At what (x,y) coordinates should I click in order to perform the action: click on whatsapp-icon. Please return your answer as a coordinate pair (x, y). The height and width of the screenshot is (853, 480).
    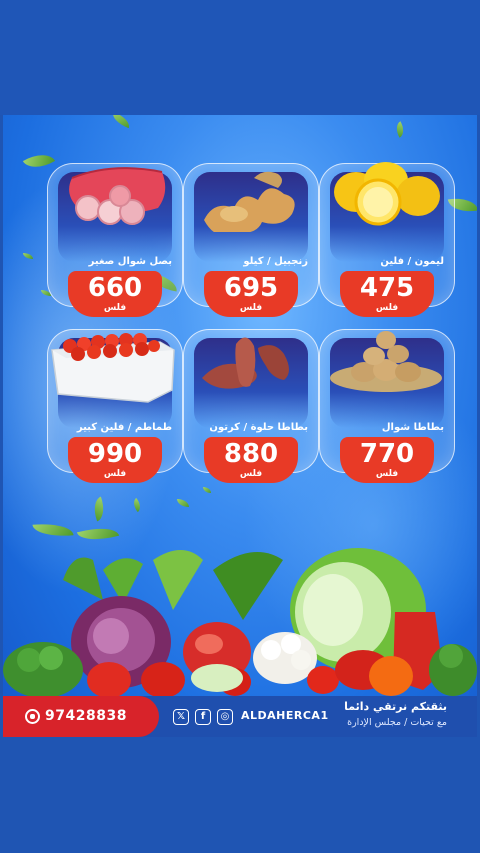
    Looking at the image, I should click on (32, 716).